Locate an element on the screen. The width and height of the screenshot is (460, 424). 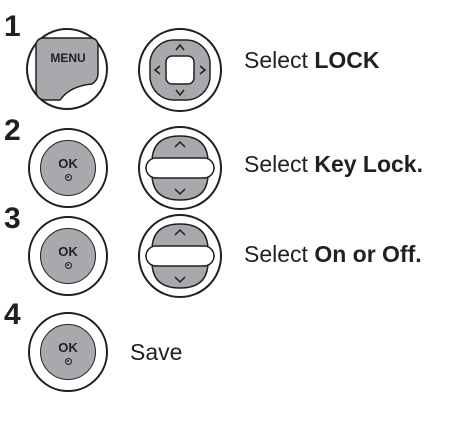
step-3-instruction-prefix: Select is located at coordinates (279, 254).